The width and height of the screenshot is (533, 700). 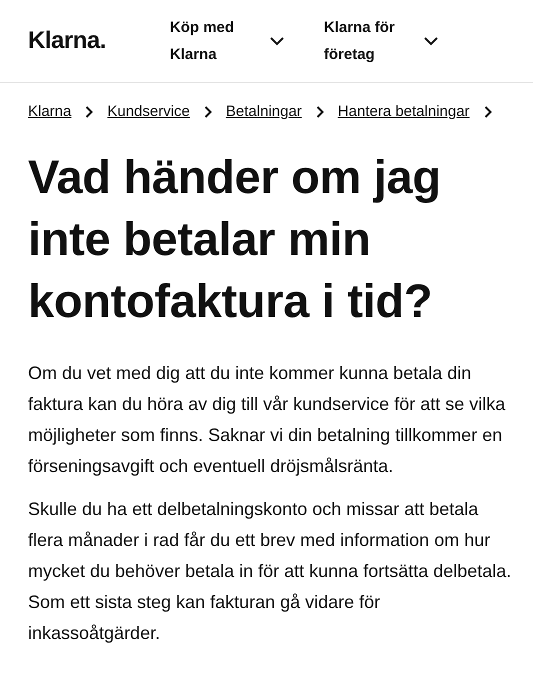 I want to click on breadcrumb-link: Betalningar, so click(x=264, y=111).